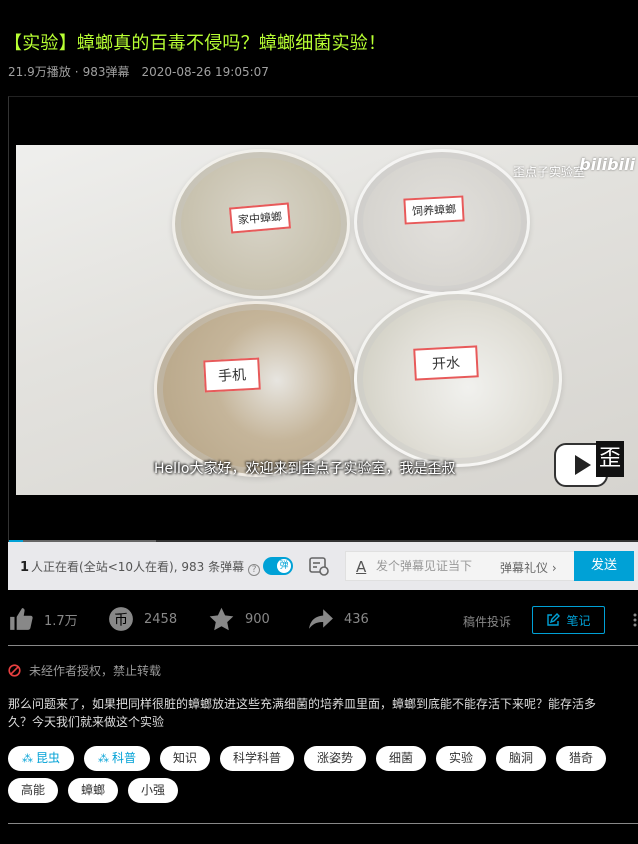 The image size is (638, 844). I want to click on channel-watermark: 歪点子实验室, so click(548, 172).